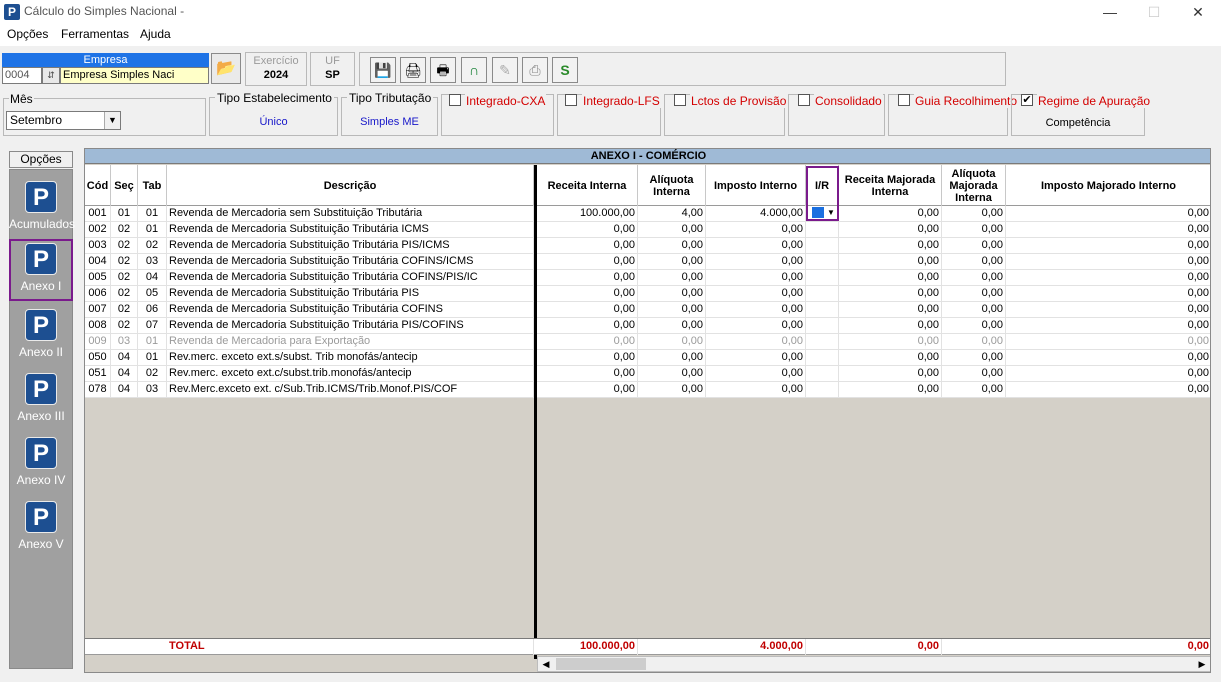 The image size is (1221, 682). Describe the element at coordinates (112, 120) in the screenshot. I see `chevron-down-icon: ▼` at that location.